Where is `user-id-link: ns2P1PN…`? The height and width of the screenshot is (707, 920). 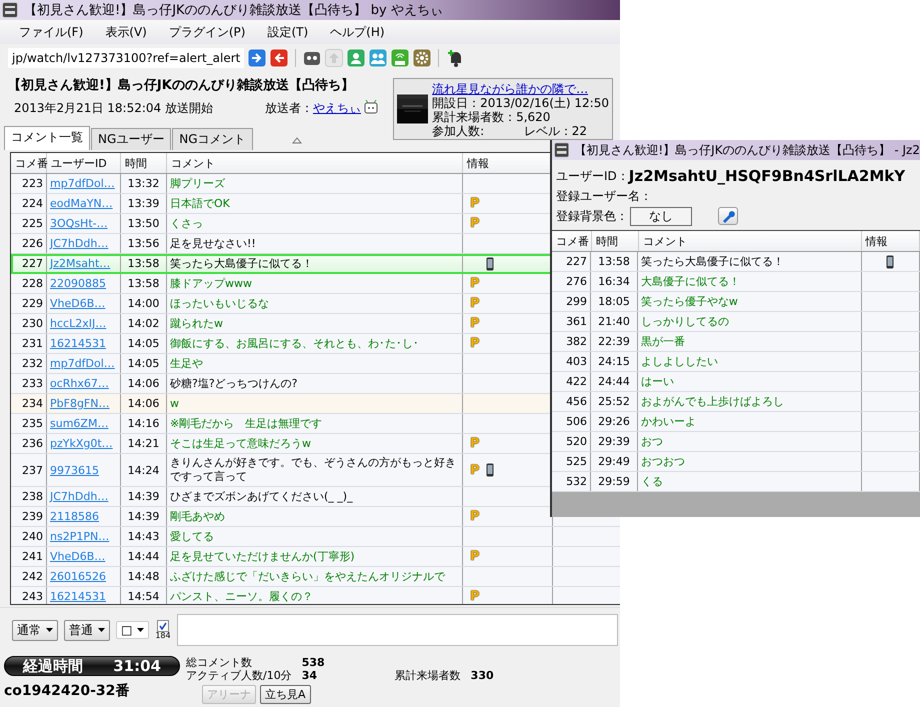
user-id-link: ns2P1PN… is located at coordinates (80, 536).